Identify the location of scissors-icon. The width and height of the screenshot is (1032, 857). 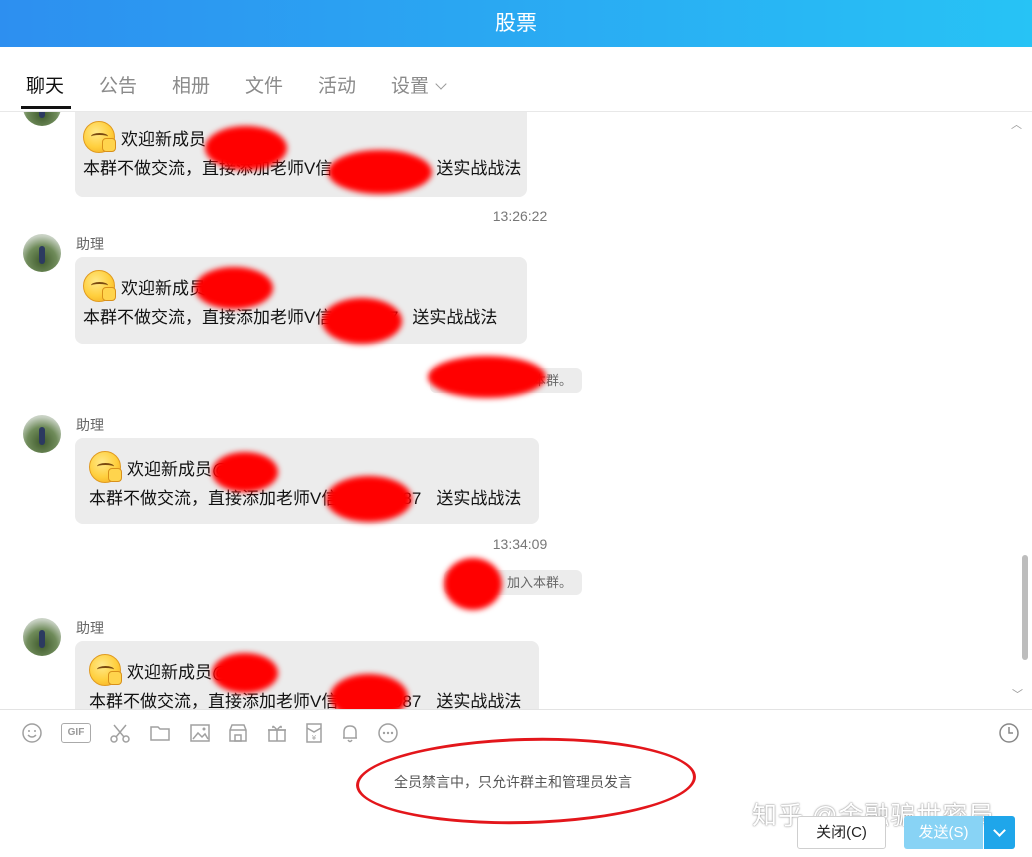
(120, 733).